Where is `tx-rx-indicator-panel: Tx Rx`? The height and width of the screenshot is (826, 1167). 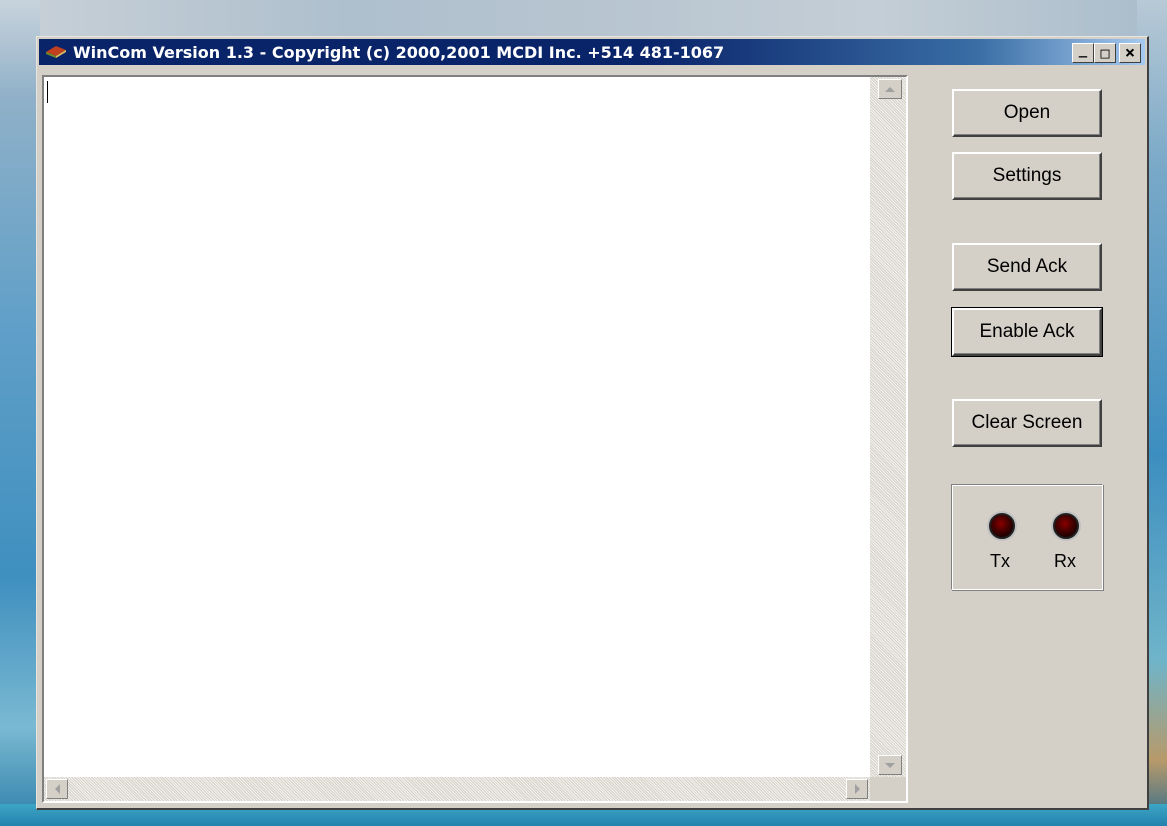 tx-rx-indicator-panel: Tx Rx is located at coordinates (1027, 537).